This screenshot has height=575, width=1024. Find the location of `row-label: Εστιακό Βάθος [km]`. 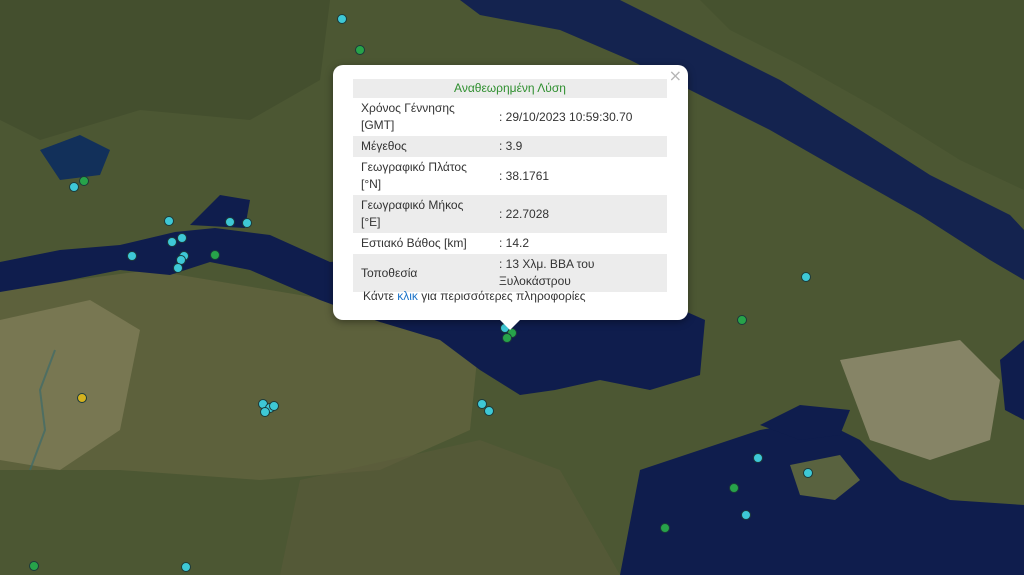

row-label: Εστιακό Βάθος [km] is located at coordinates (414, 243).